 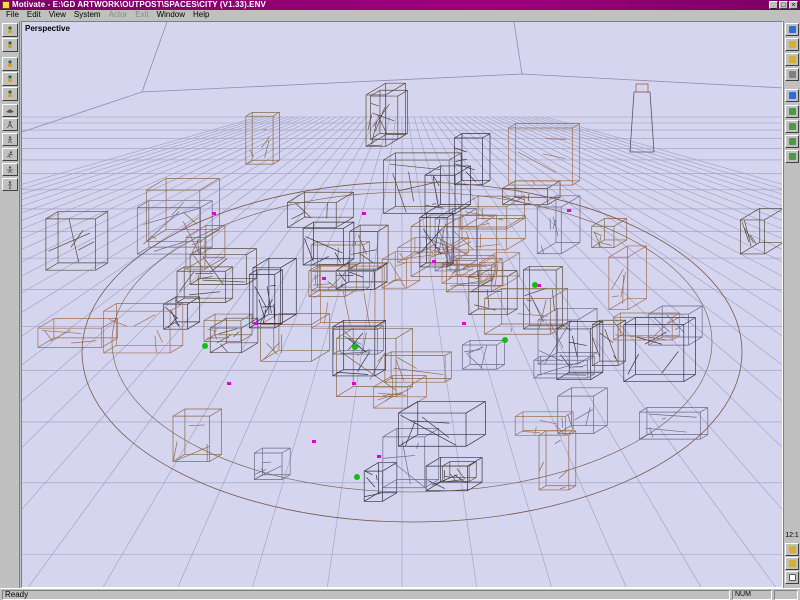 I want to click on jumping-figure-icon, so click(x=10, y=154).